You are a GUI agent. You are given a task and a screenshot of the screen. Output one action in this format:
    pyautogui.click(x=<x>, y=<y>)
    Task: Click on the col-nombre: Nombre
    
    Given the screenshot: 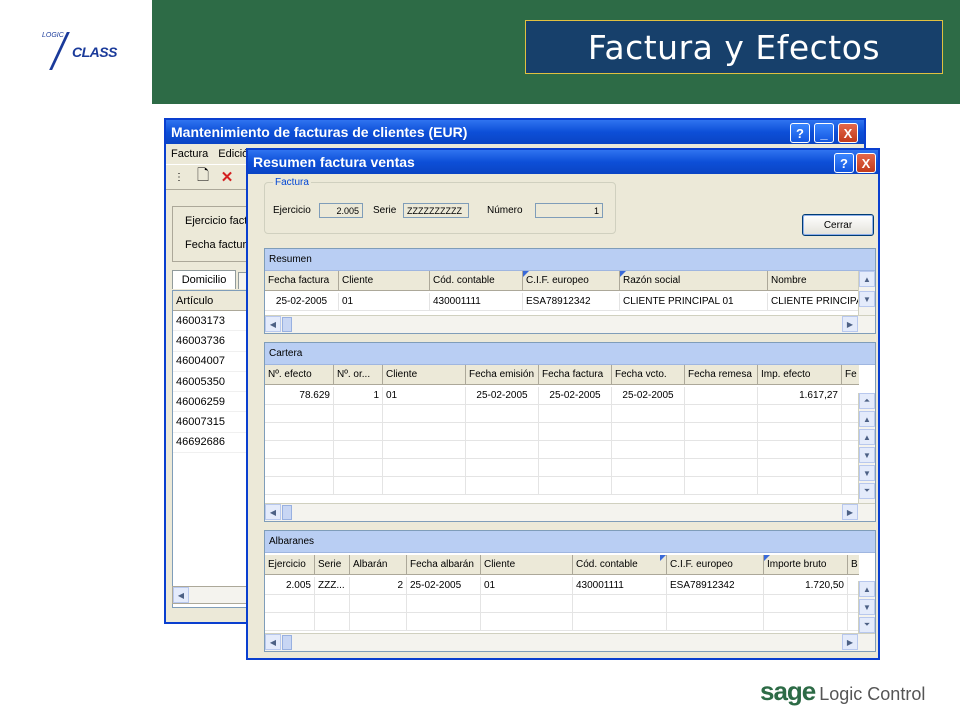 What is the action you would take?
    pyautogui.click(x=813, y=280)
    